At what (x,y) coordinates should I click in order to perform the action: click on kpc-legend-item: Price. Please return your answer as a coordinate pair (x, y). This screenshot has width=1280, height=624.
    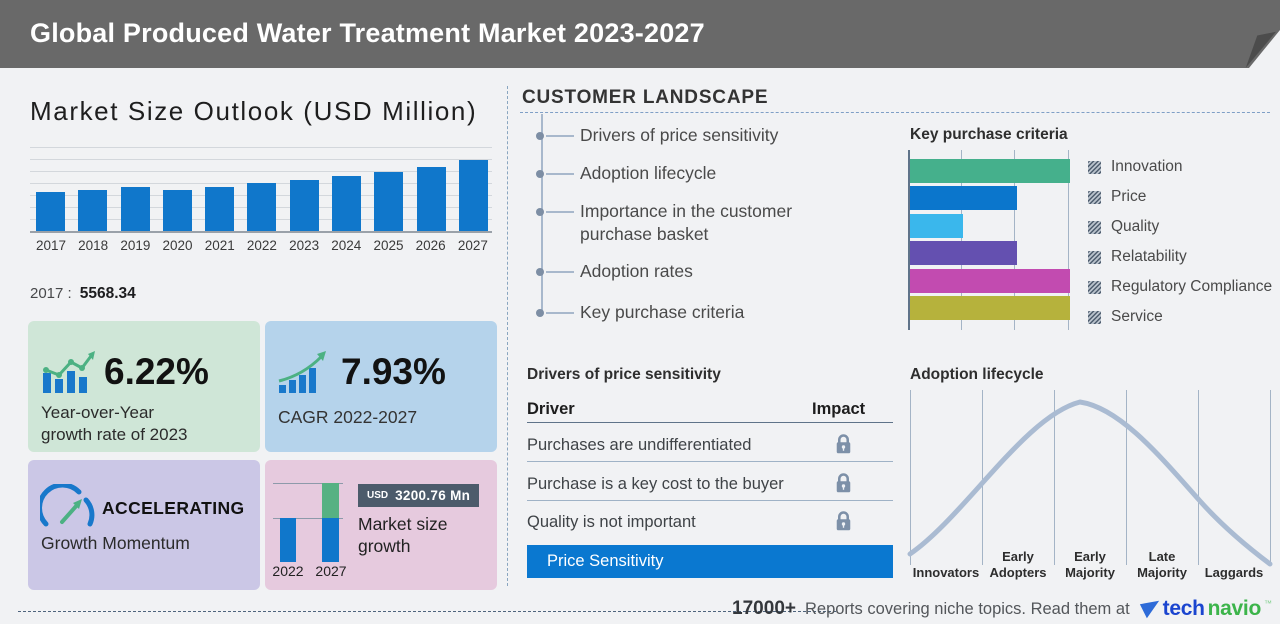
    Looking at the image, I should click on (1117, 197).